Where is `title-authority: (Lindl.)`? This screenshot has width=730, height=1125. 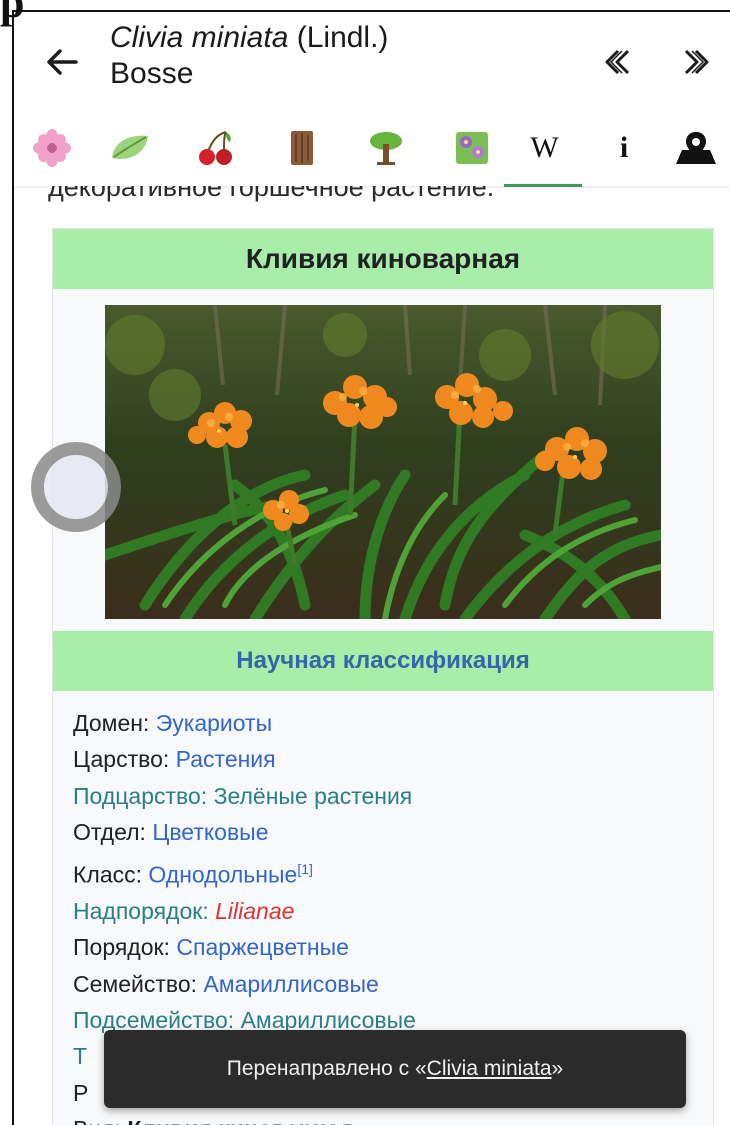 title-authority: (Lindl.) is located at coordinates (338, 37).